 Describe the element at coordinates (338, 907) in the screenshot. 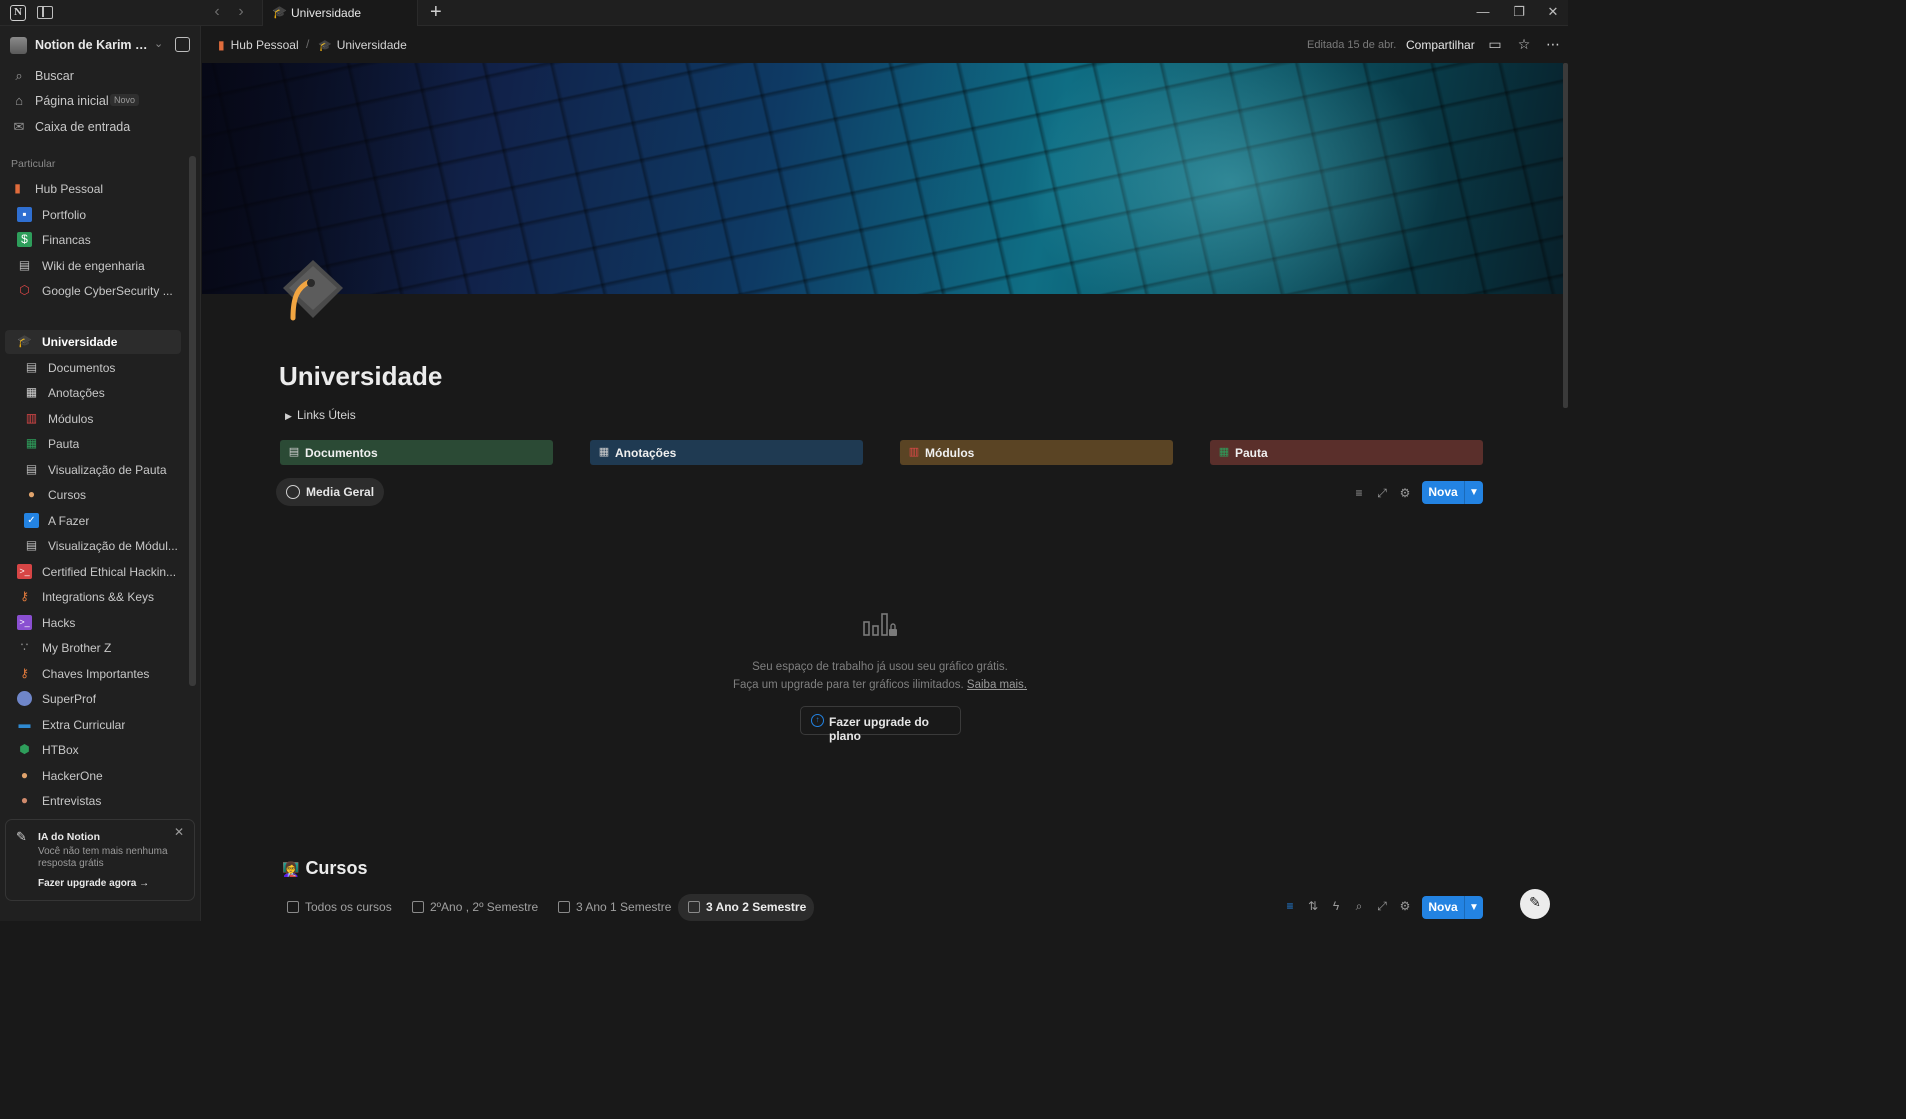

I see `view-tab-todos: Todos os cursos` at that location.